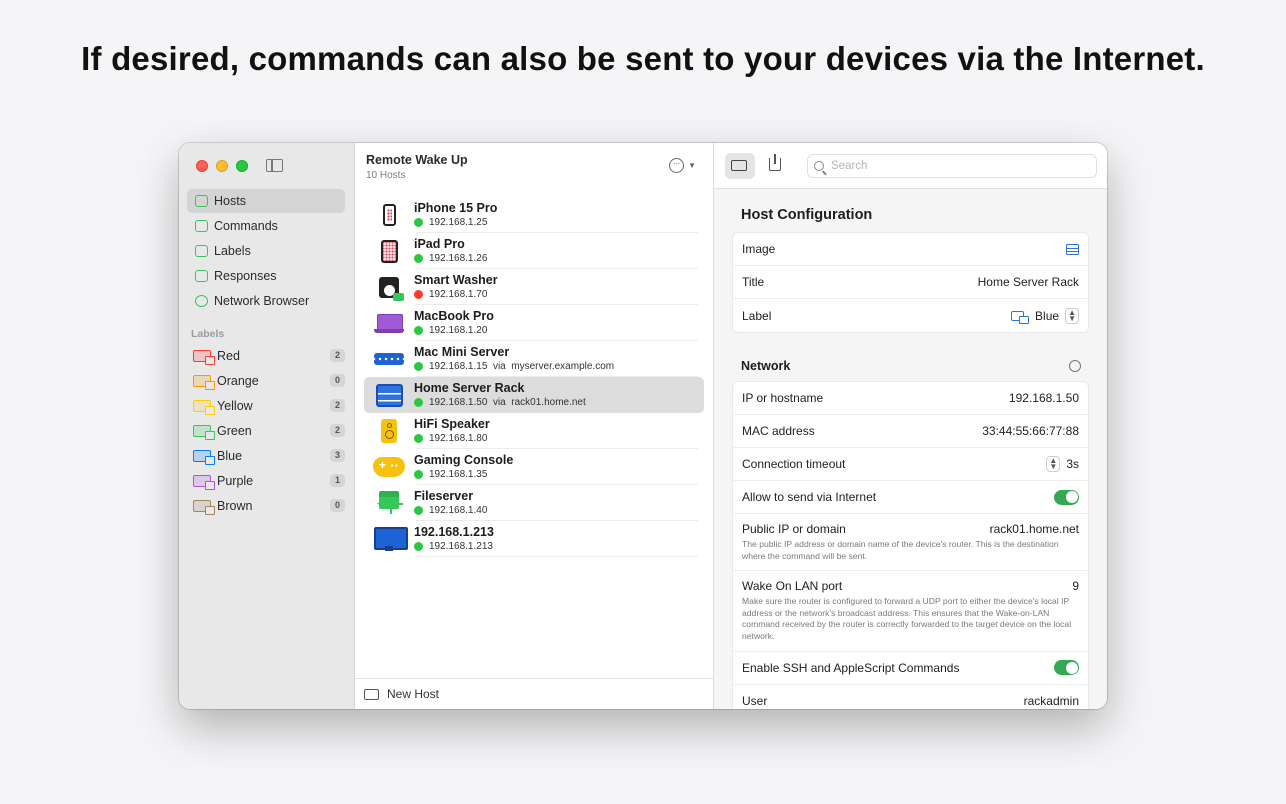 The image size is (1286, 804). I want to click on label-select: Blue ▲ ▼, so click(1045, 315).